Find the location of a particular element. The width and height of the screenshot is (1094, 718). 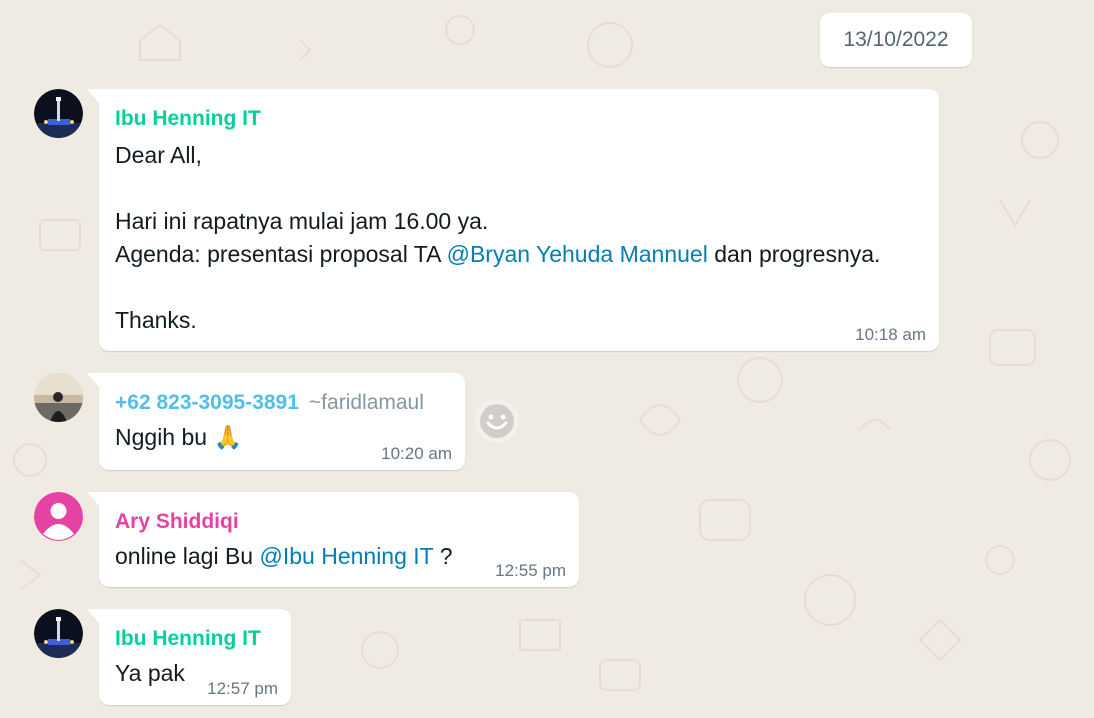

message-line: Hari ini rapatnya mulai jam 16.00 ya. is located at coordinates (302, 221).